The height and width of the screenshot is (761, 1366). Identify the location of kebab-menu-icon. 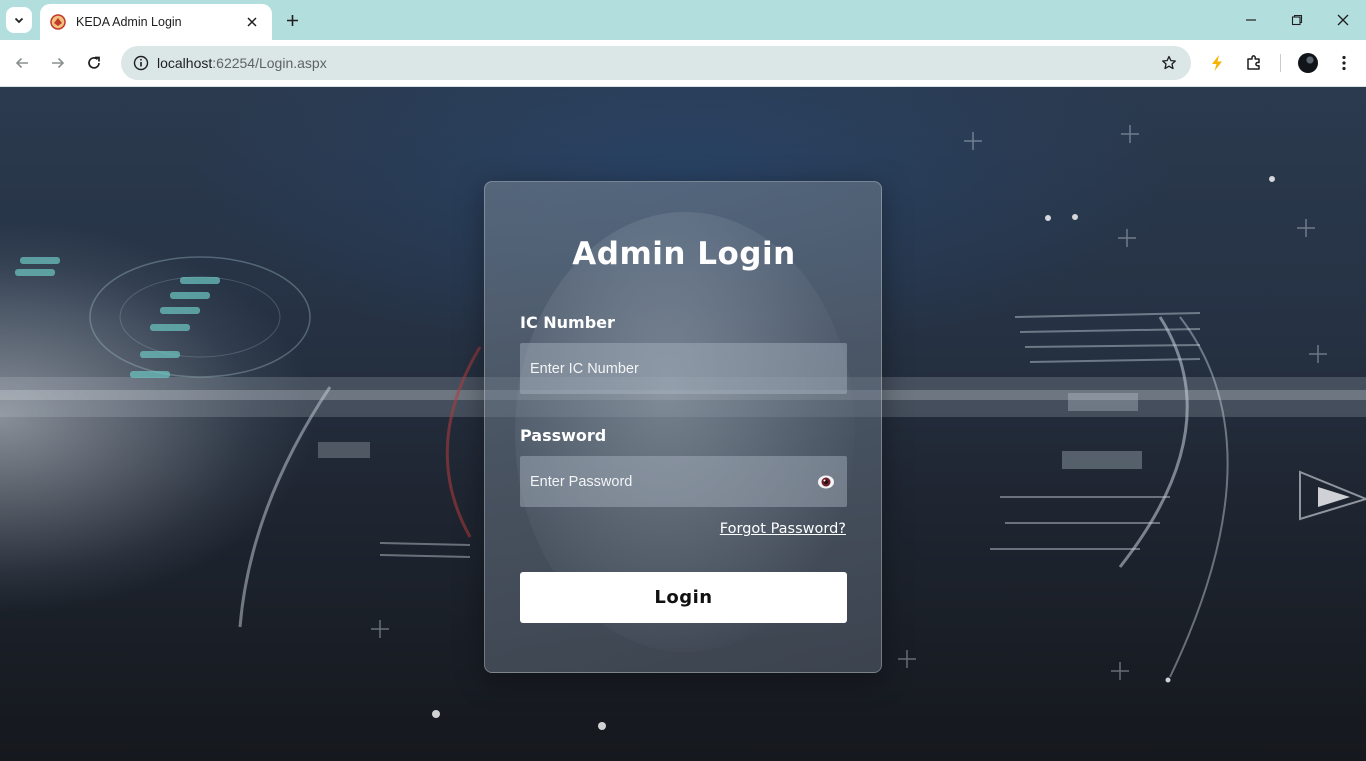
(1344, 63).